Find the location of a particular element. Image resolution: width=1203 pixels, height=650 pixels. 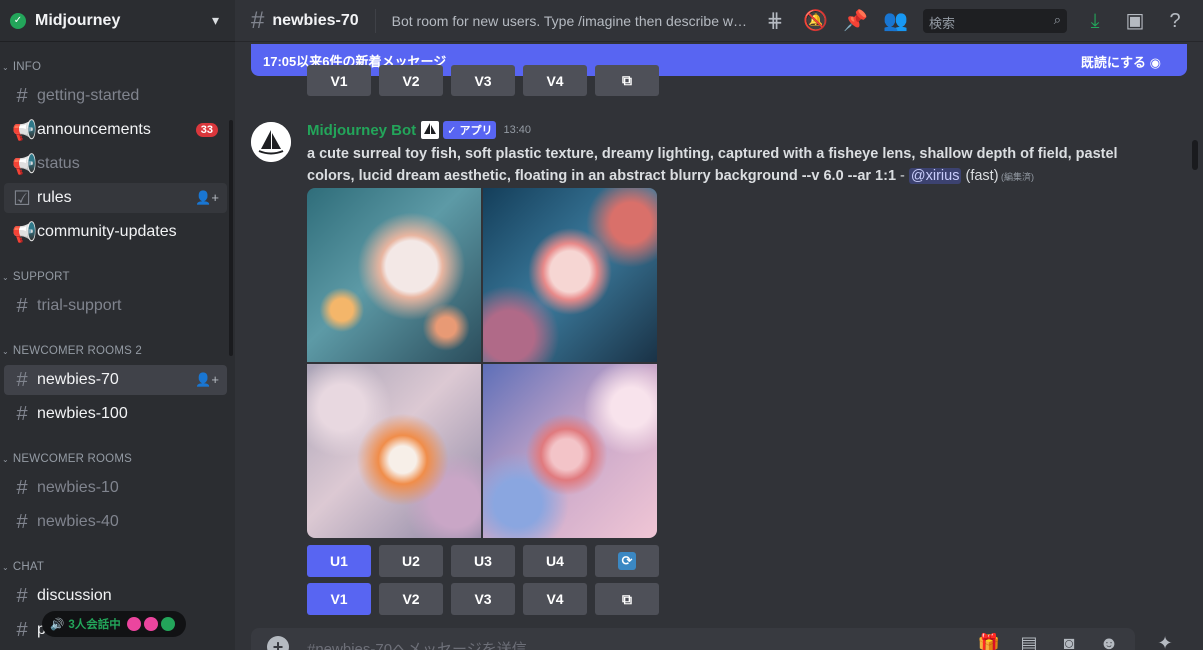

sailboat-badge-icon is located at coordinates (430, 130).